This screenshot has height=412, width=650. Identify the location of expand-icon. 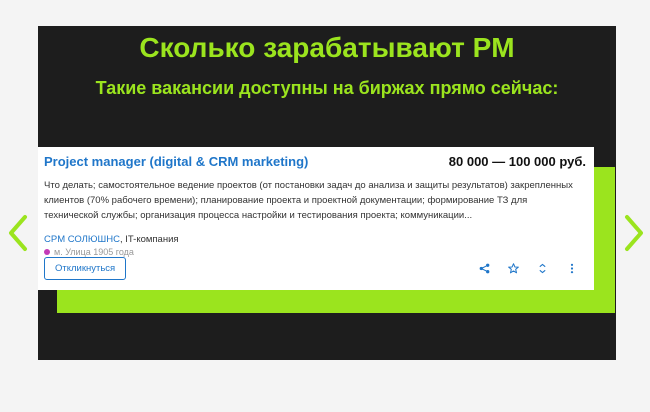
(542, 269).